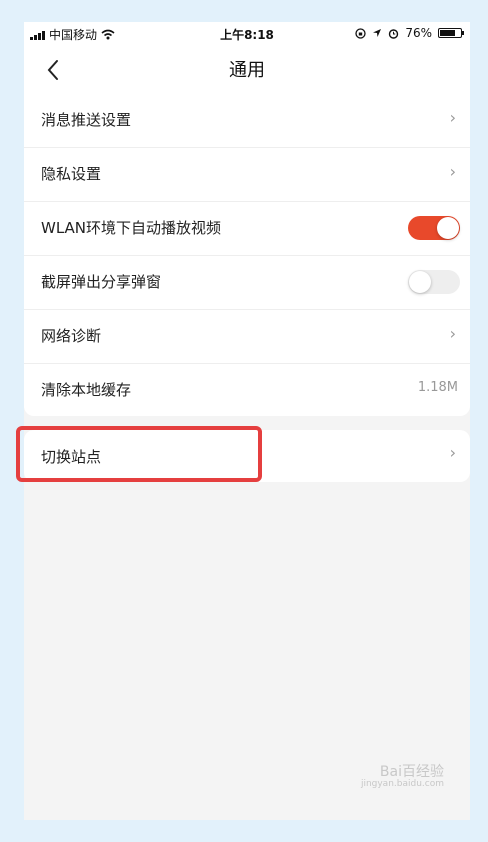 This screenshot has height=842, width=488. What do you see at coordinates (71, 174) in the screenshot?
I see `setting-label: 隐私设置` at bounding box center [71, 174].